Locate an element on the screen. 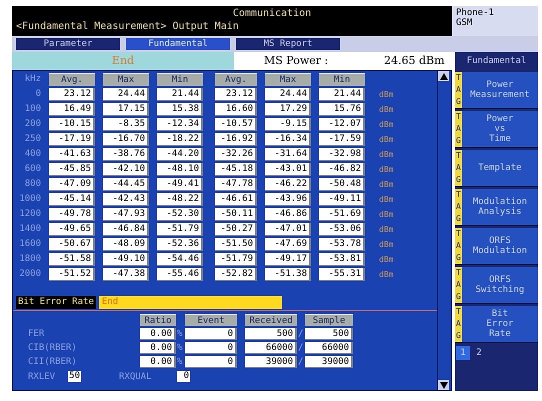 This screenshot has width=542, height=401. row-label: 1600 is located at coordinates (29, 244).